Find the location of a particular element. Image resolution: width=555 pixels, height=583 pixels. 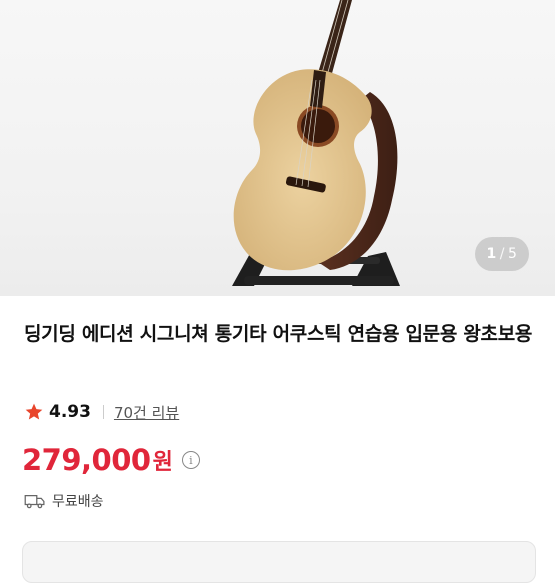

price-currency: 원 is located at coordinates (162, 462).